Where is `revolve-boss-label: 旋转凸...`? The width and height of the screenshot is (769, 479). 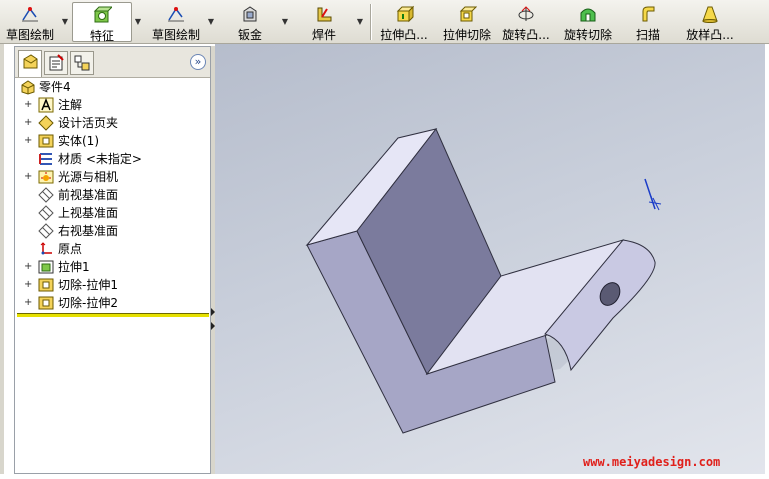 revolve-boss-label: 旋转凸... is located at coordinates (526, 35).